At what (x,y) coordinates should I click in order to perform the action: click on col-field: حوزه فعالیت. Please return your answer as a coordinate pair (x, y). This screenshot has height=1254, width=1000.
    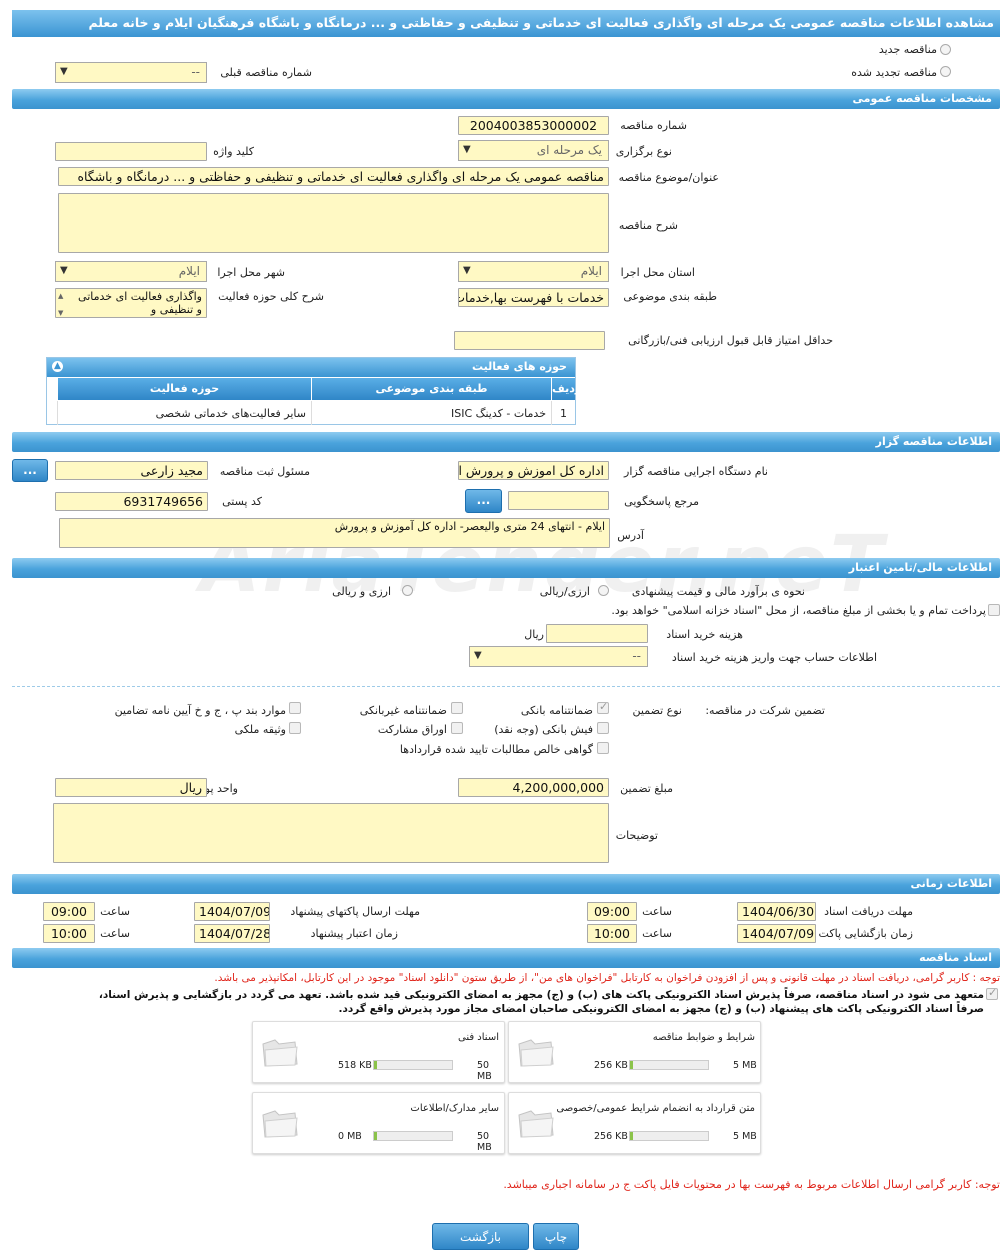
    Looking at the image, I should click on (184, 389).